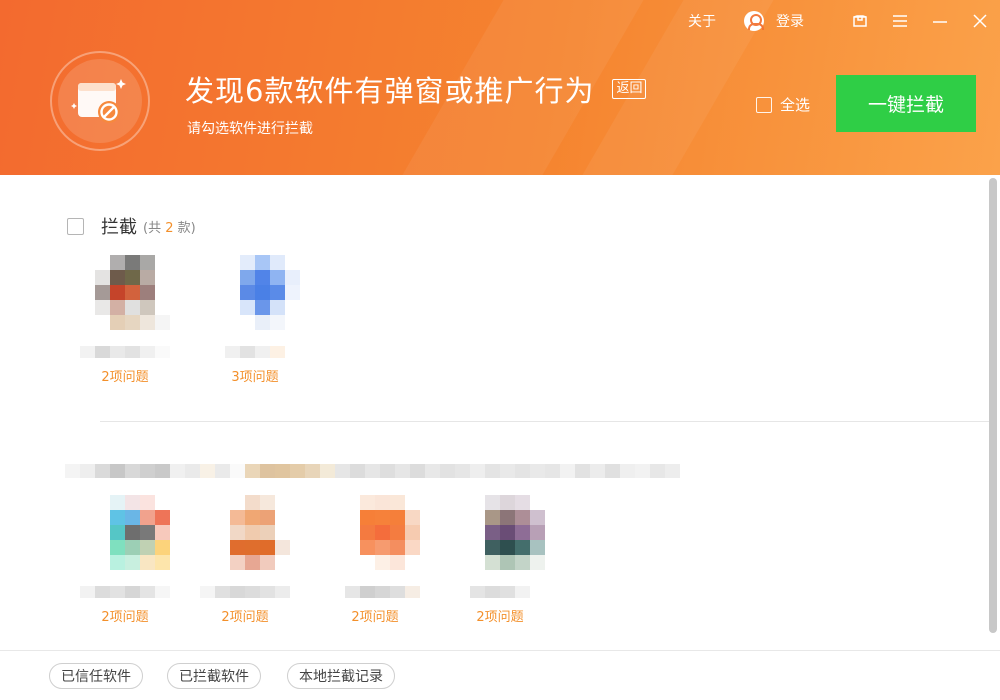  What do you see at coordinates (119, 227) in the screenshot?
I see `group-title: 拦截` at bounding box center [119, 227].